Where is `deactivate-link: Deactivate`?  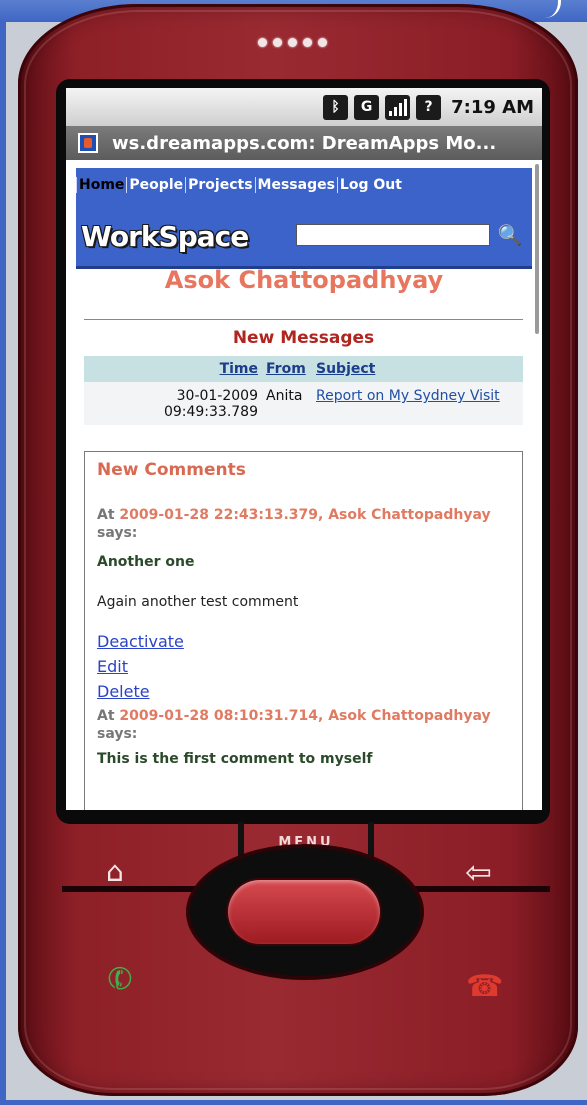 deactivate-link: Deactivate is located at coordinates (303, 641).